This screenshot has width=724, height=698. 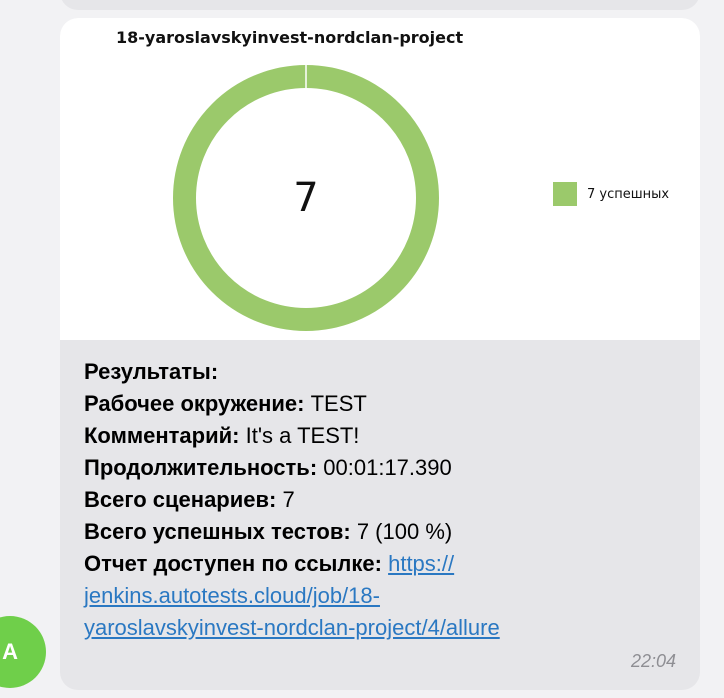 What do you see at coordinates (194, 403) in the screenshot?
I see `env-label: Рабочее окружение:` at bounding box center [194, 403].